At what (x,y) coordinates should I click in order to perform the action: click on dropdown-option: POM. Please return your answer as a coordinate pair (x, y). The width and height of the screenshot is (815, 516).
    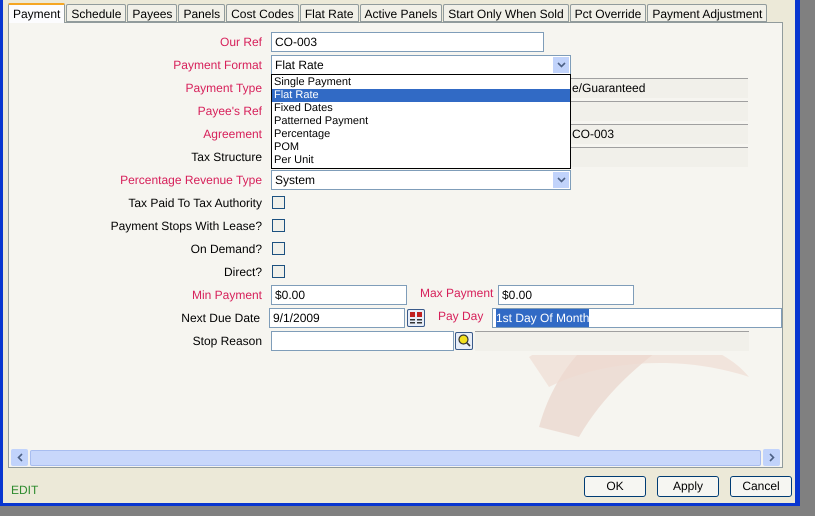
    Looking at the image, I should click on (421, 147).